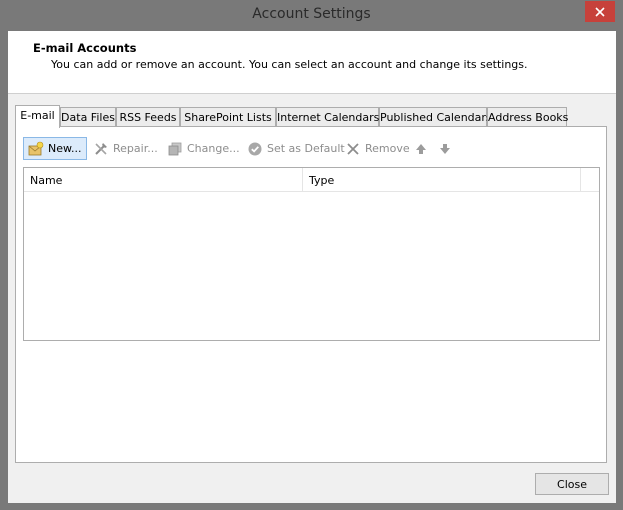 Image resolution: width=623 pixels, height=510 pixels. I want to click on tab-data-files: Data Files, so click(88, 117).